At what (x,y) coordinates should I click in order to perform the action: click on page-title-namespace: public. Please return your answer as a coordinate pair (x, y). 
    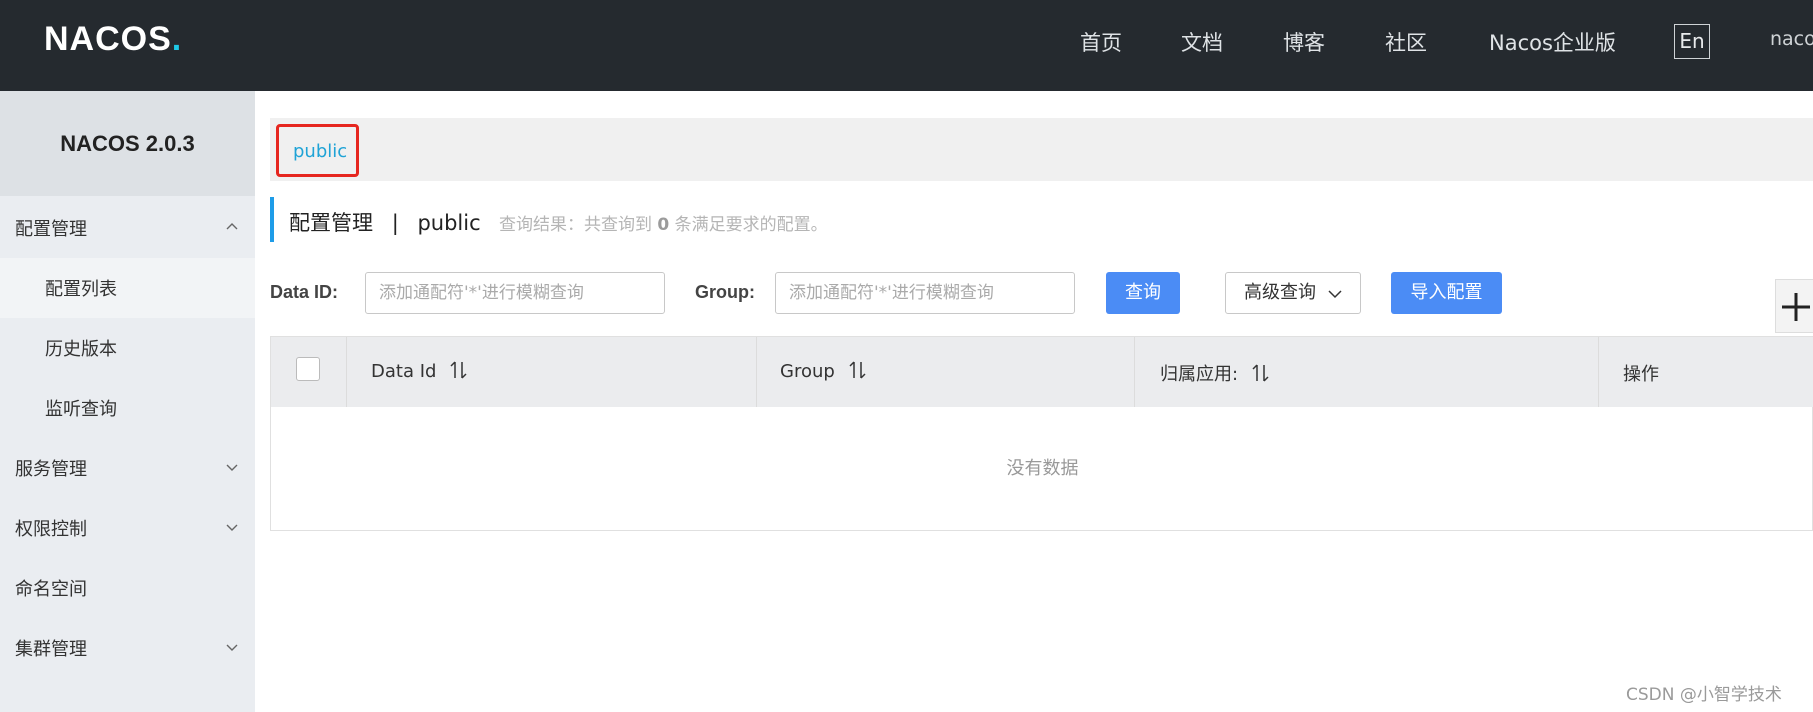
    Looking at the image, I should click on (449, 223).